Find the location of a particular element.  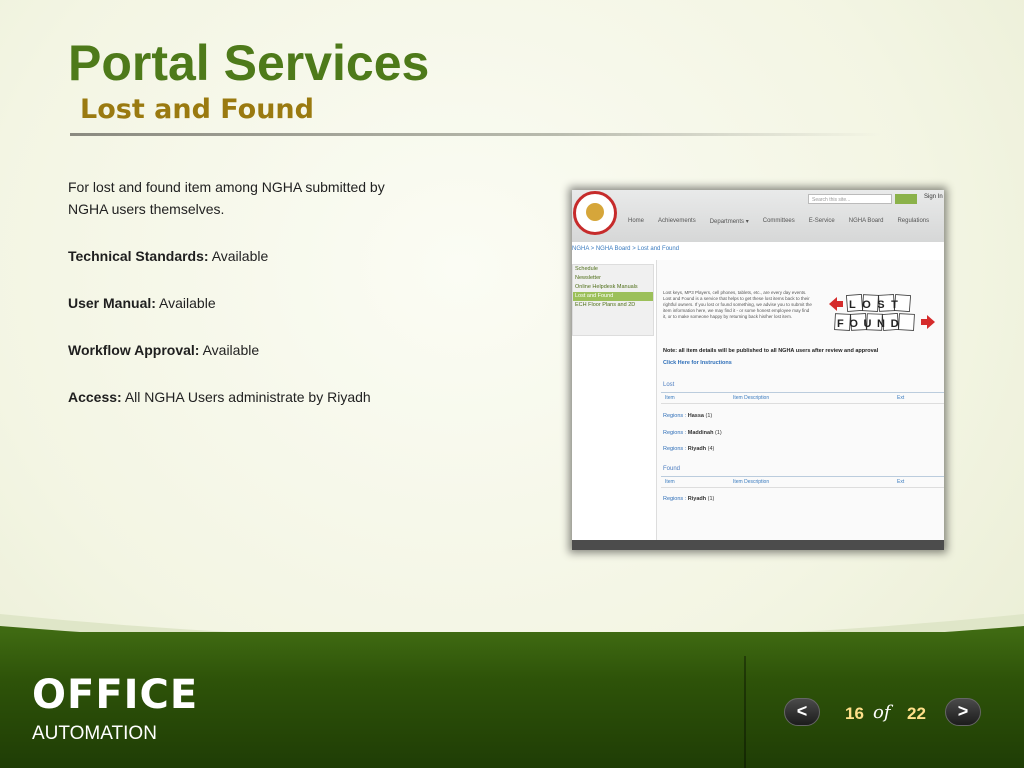

found-group-row: Regions : Riyadh (1) is located at coordinates (688, 499).